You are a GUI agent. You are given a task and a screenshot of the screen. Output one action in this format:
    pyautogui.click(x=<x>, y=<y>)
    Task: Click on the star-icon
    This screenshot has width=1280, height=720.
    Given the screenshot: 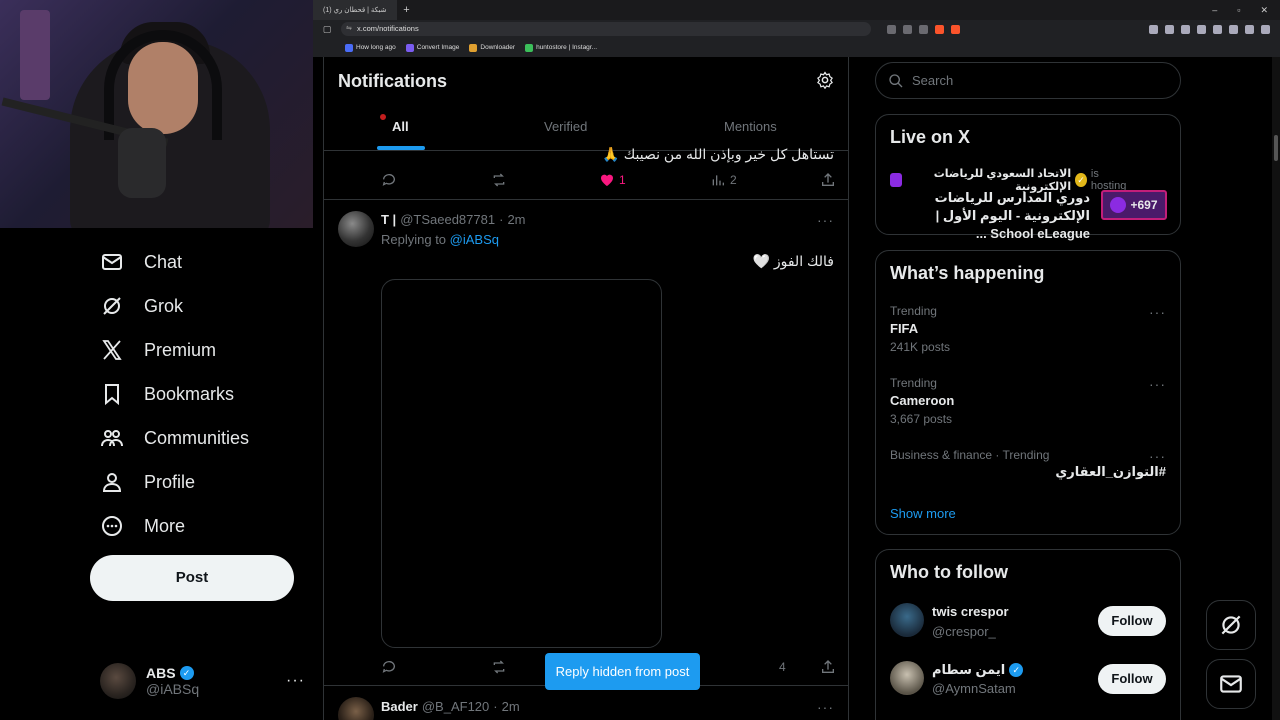 What is the action you would take?
    pyautogui.click(x=923, y=29)
    